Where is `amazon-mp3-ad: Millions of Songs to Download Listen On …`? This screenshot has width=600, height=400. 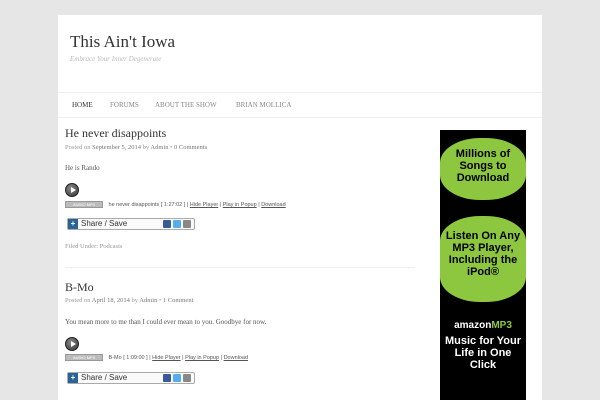 amazon-mp3-ad: Millions of Songs to Download Listen On … is located at coordinates (483, 265).